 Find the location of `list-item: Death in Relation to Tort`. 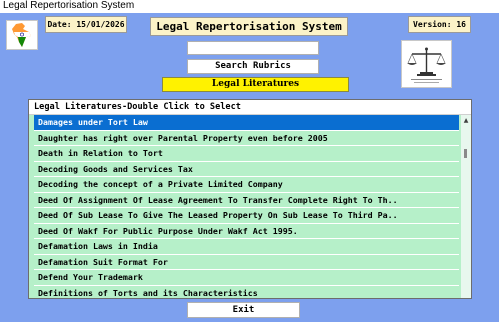

list-item: Death in Relation to Tort is located at coordinates (246, 154).